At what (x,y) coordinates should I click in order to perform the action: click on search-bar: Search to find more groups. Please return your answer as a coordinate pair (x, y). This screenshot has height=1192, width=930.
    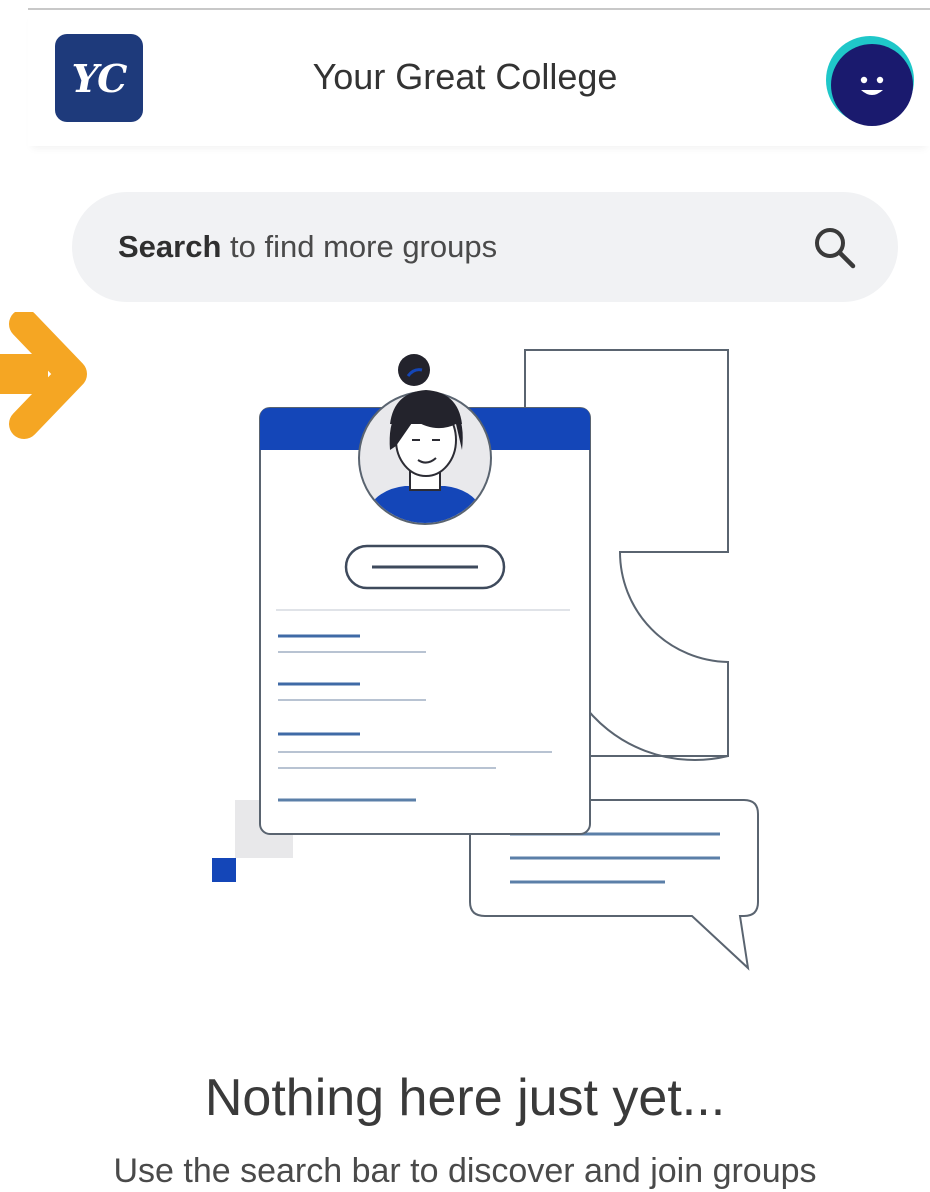
    Looking at the image, I should click on (485, 247).